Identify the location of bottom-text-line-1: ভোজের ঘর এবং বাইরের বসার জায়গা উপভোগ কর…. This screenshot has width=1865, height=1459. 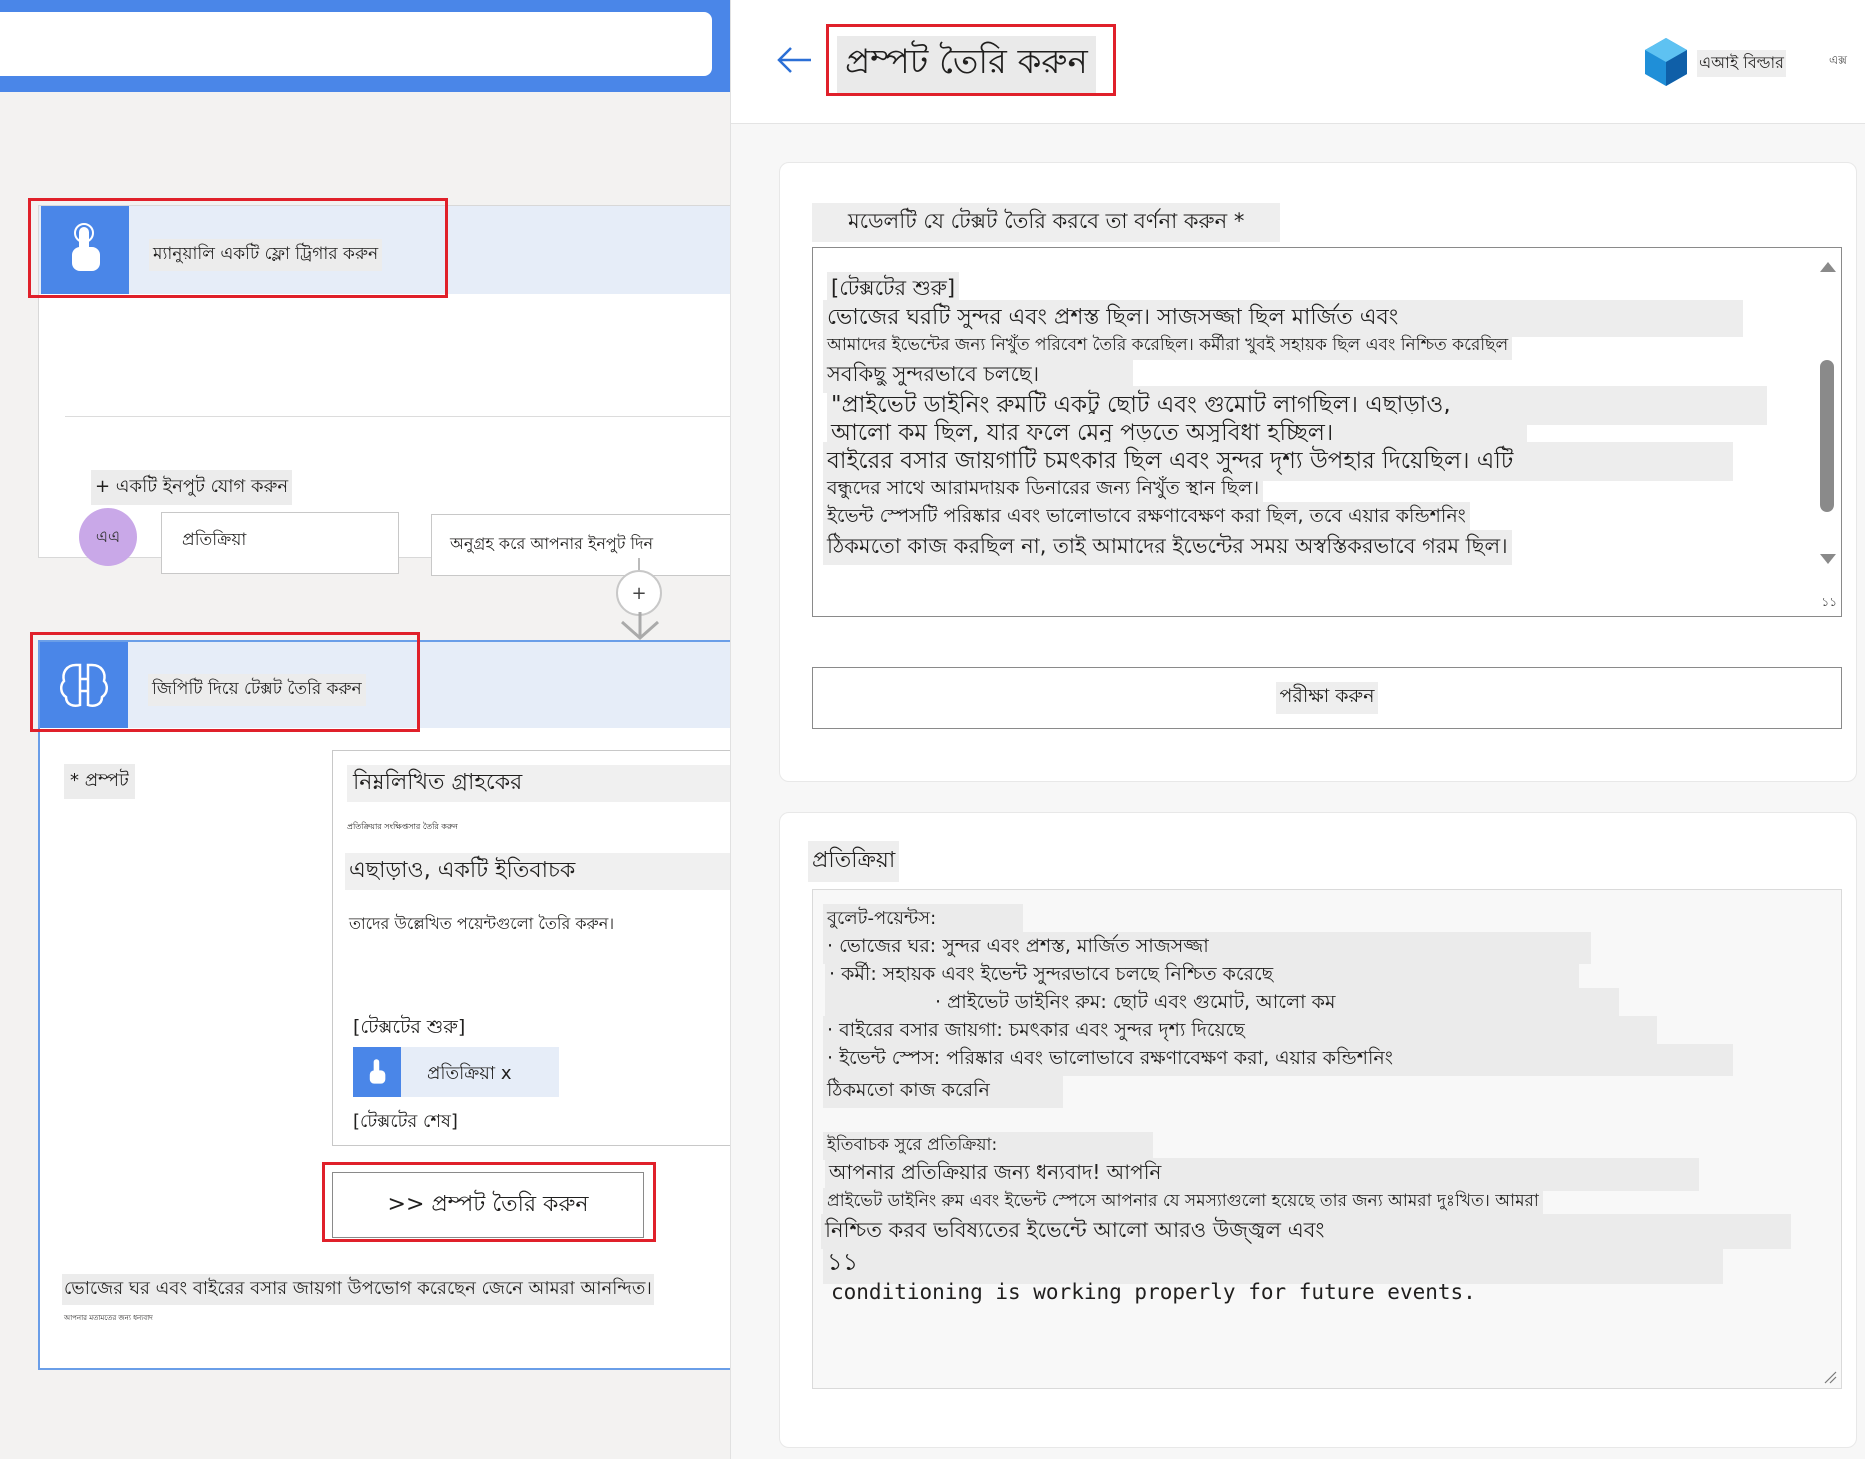
(358, 1289).